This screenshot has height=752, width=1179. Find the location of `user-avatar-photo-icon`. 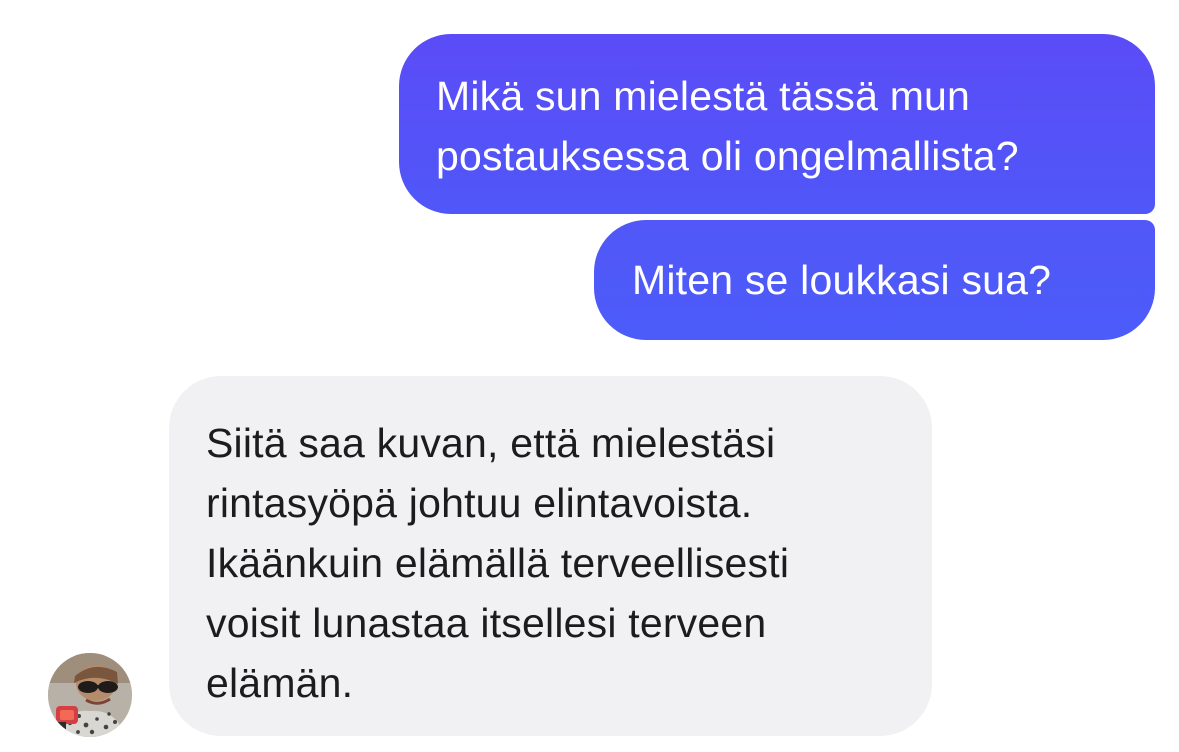

user-avatar-photo-icon is located at coordinates (90, 695).